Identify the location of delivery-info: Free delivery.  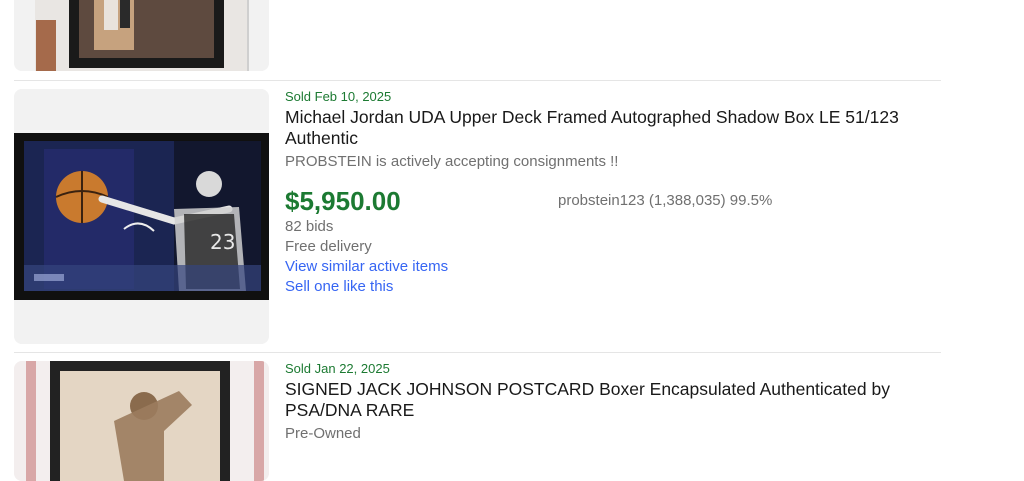
(328, 246).